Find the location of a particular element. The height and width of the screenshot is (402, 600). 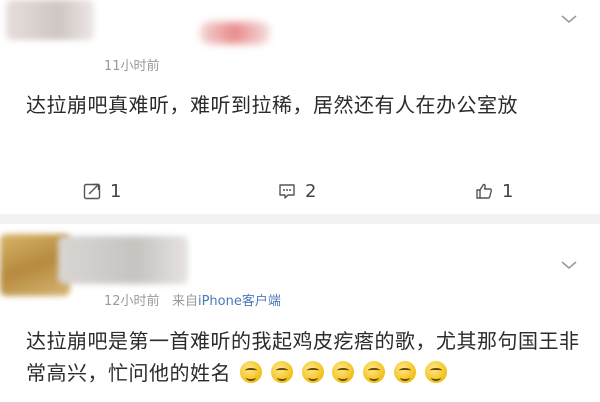

action-bar: 1 2 1 is located at coordinates (300, 191).